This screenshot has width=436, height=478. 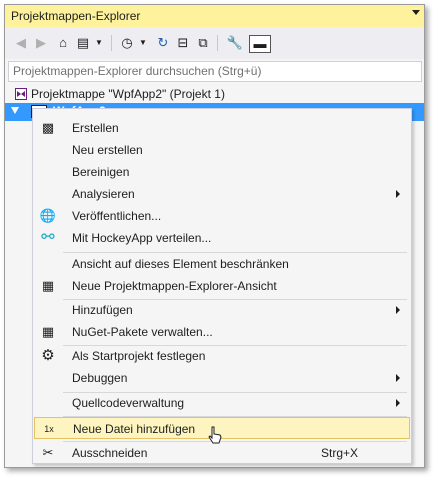 I want to click on window-title: Projektmappen-Explorer, so click(x=76, y=16).